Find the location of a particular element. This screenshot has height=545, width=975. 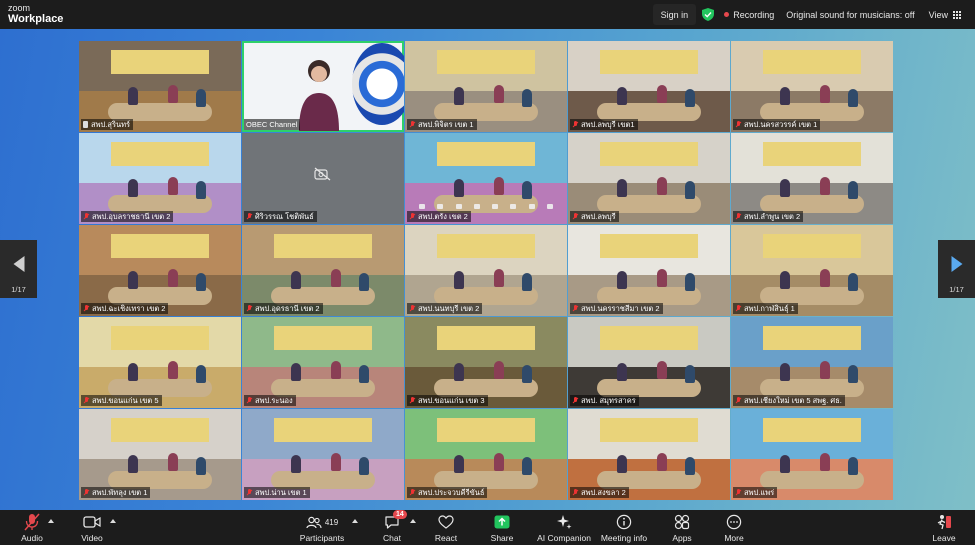

participant-tile: สพป.ประจวบคีรีขันธ์ is located at coordinates (486, 454).